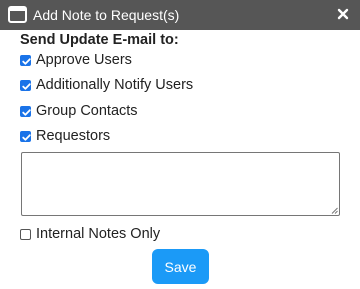 Image resolution: width=360 pixels, height=289 pixels. I want to click on additionally-notify-users-option: Additionally Notify Users, so click(106, 85).